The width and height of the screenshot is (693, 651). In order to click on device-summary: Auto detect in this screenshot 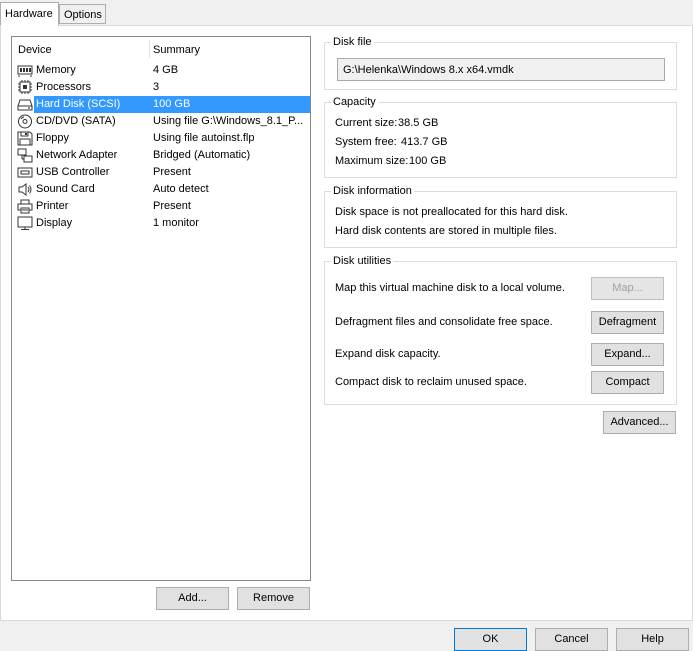, I will do `click(181, 189)`.